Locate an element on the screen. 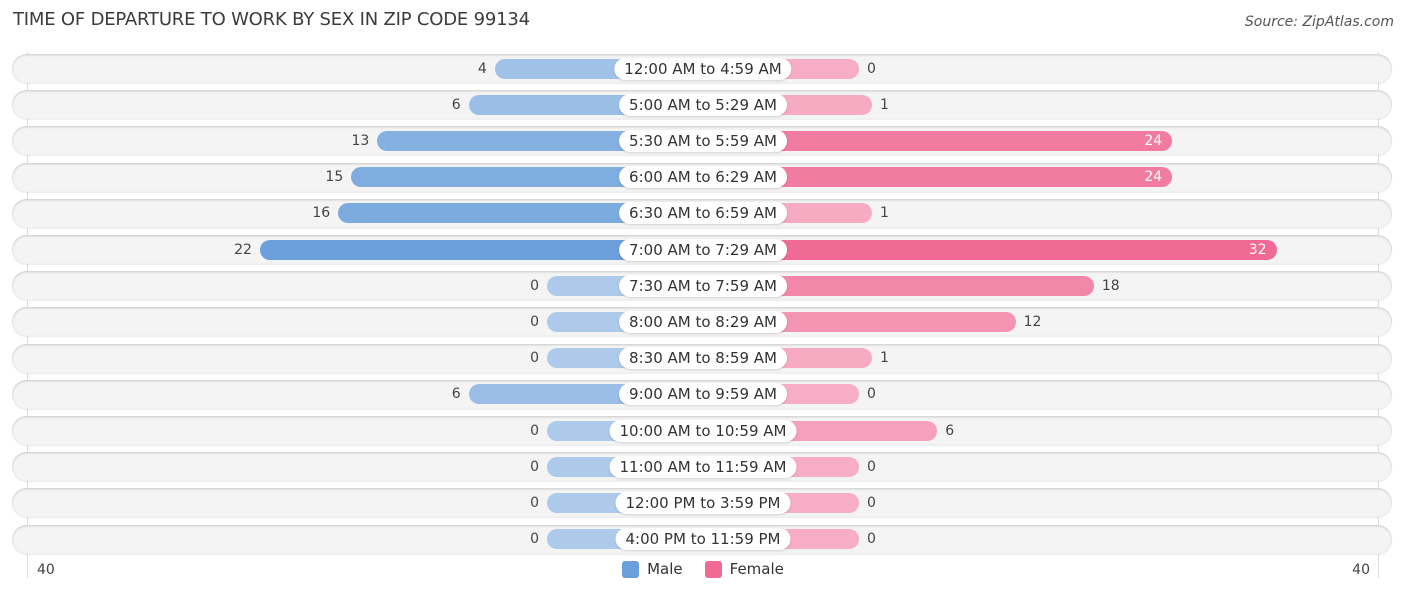 This screenshot has width=1406, height=594. category-label: 12:00 AM to 4:59 AM is located at coordinates (703, 68).